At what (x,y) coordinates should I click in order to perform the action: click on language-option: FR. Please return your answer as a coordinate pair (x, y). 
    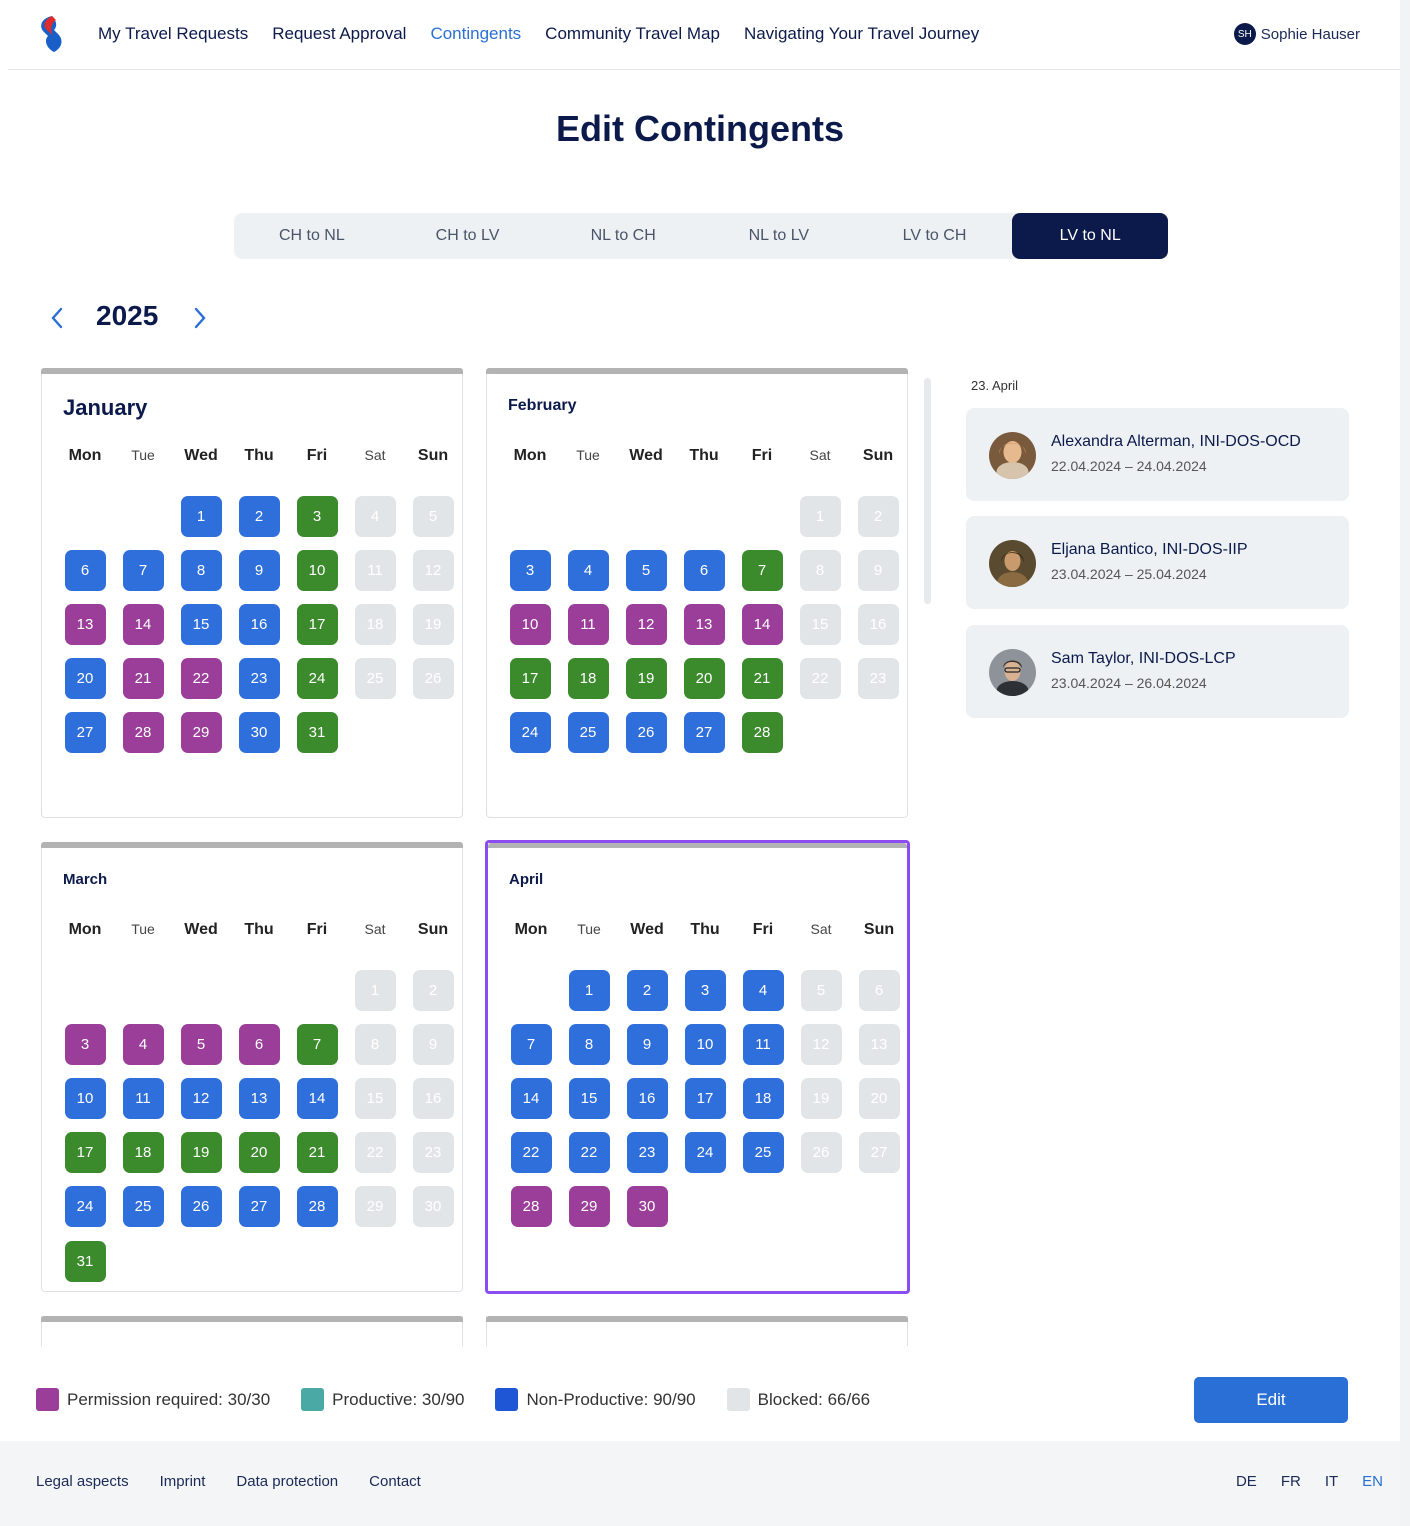
    Looking at the image, I should click on (1291, 1481).